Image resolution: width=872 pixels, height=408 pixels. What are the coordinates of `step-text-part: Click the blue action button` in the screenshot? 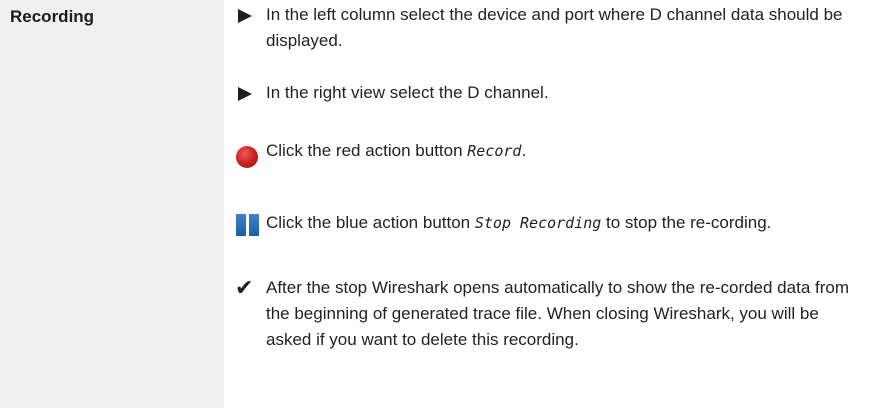 It's located at (370, 222).